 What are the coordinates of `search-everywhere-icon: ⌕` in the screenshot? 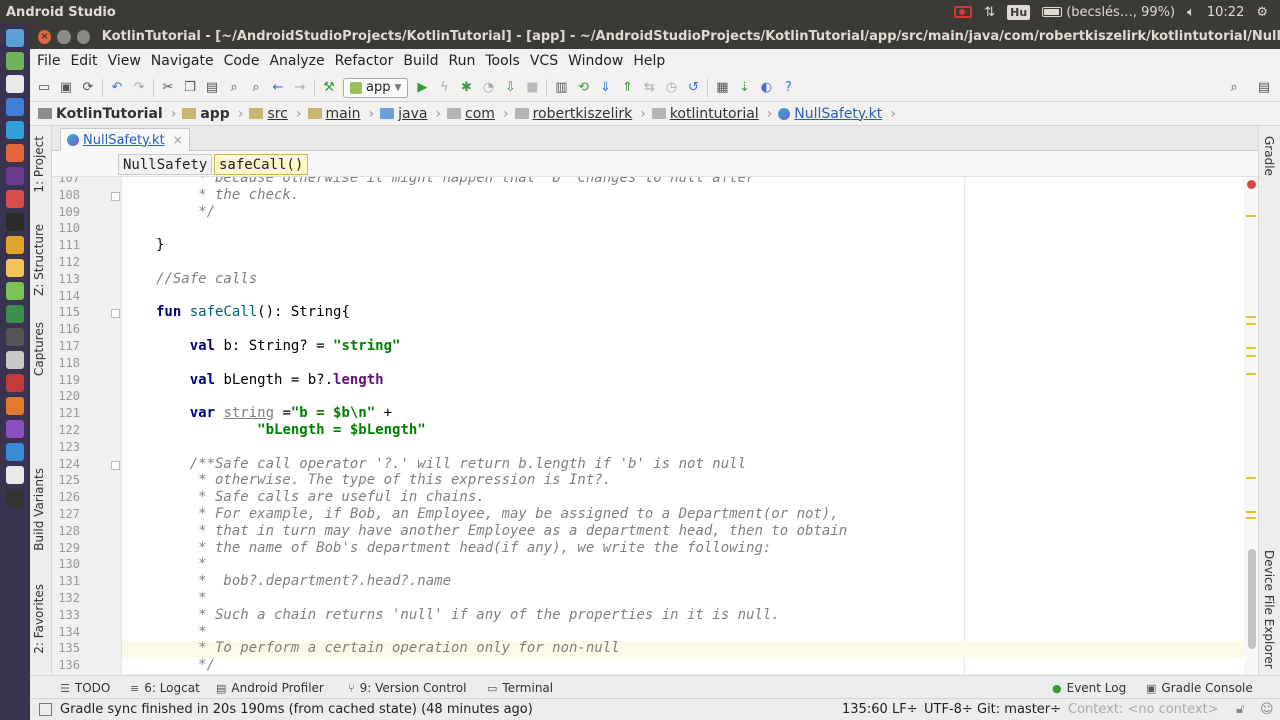 It's located at (1234, 88).